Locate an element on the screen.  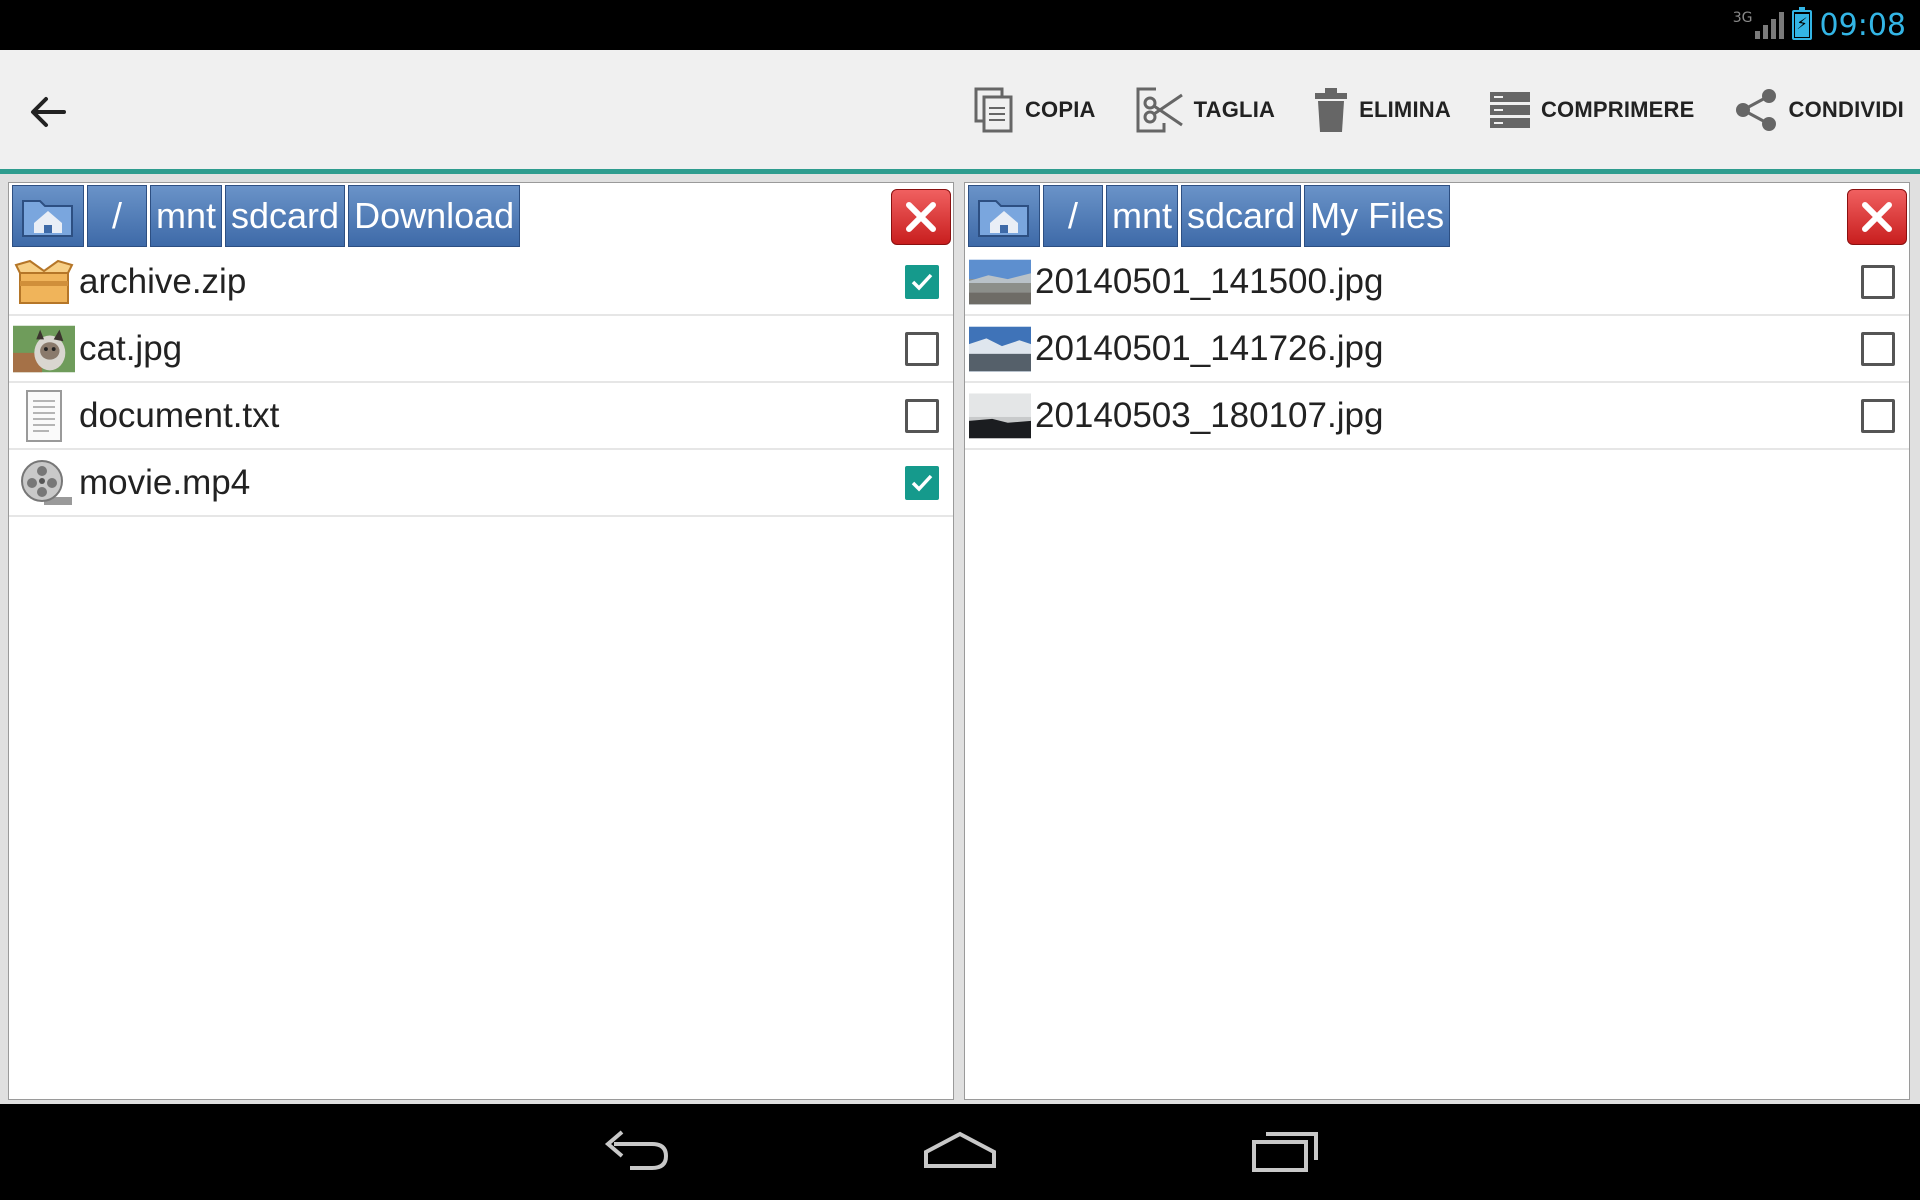
copy-button: COPIA is located at coordinates (1034, 110).